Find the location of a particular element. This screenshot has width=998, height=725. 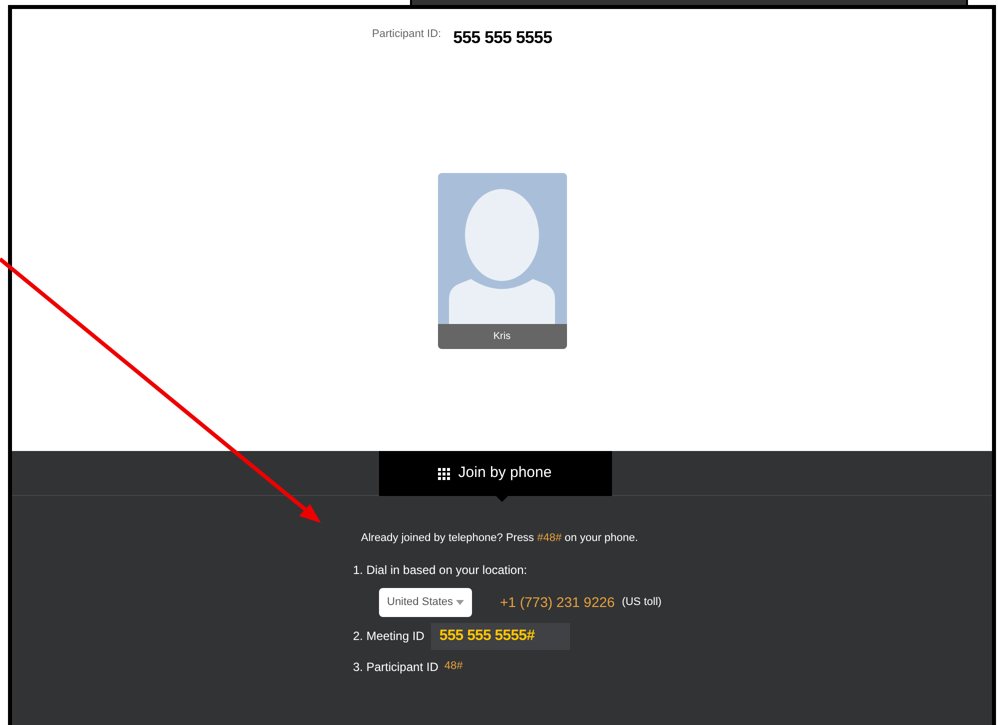

already-joined-text: Already joined by telephone? Press #48# on your phone. is located at coordinates (499, 538).